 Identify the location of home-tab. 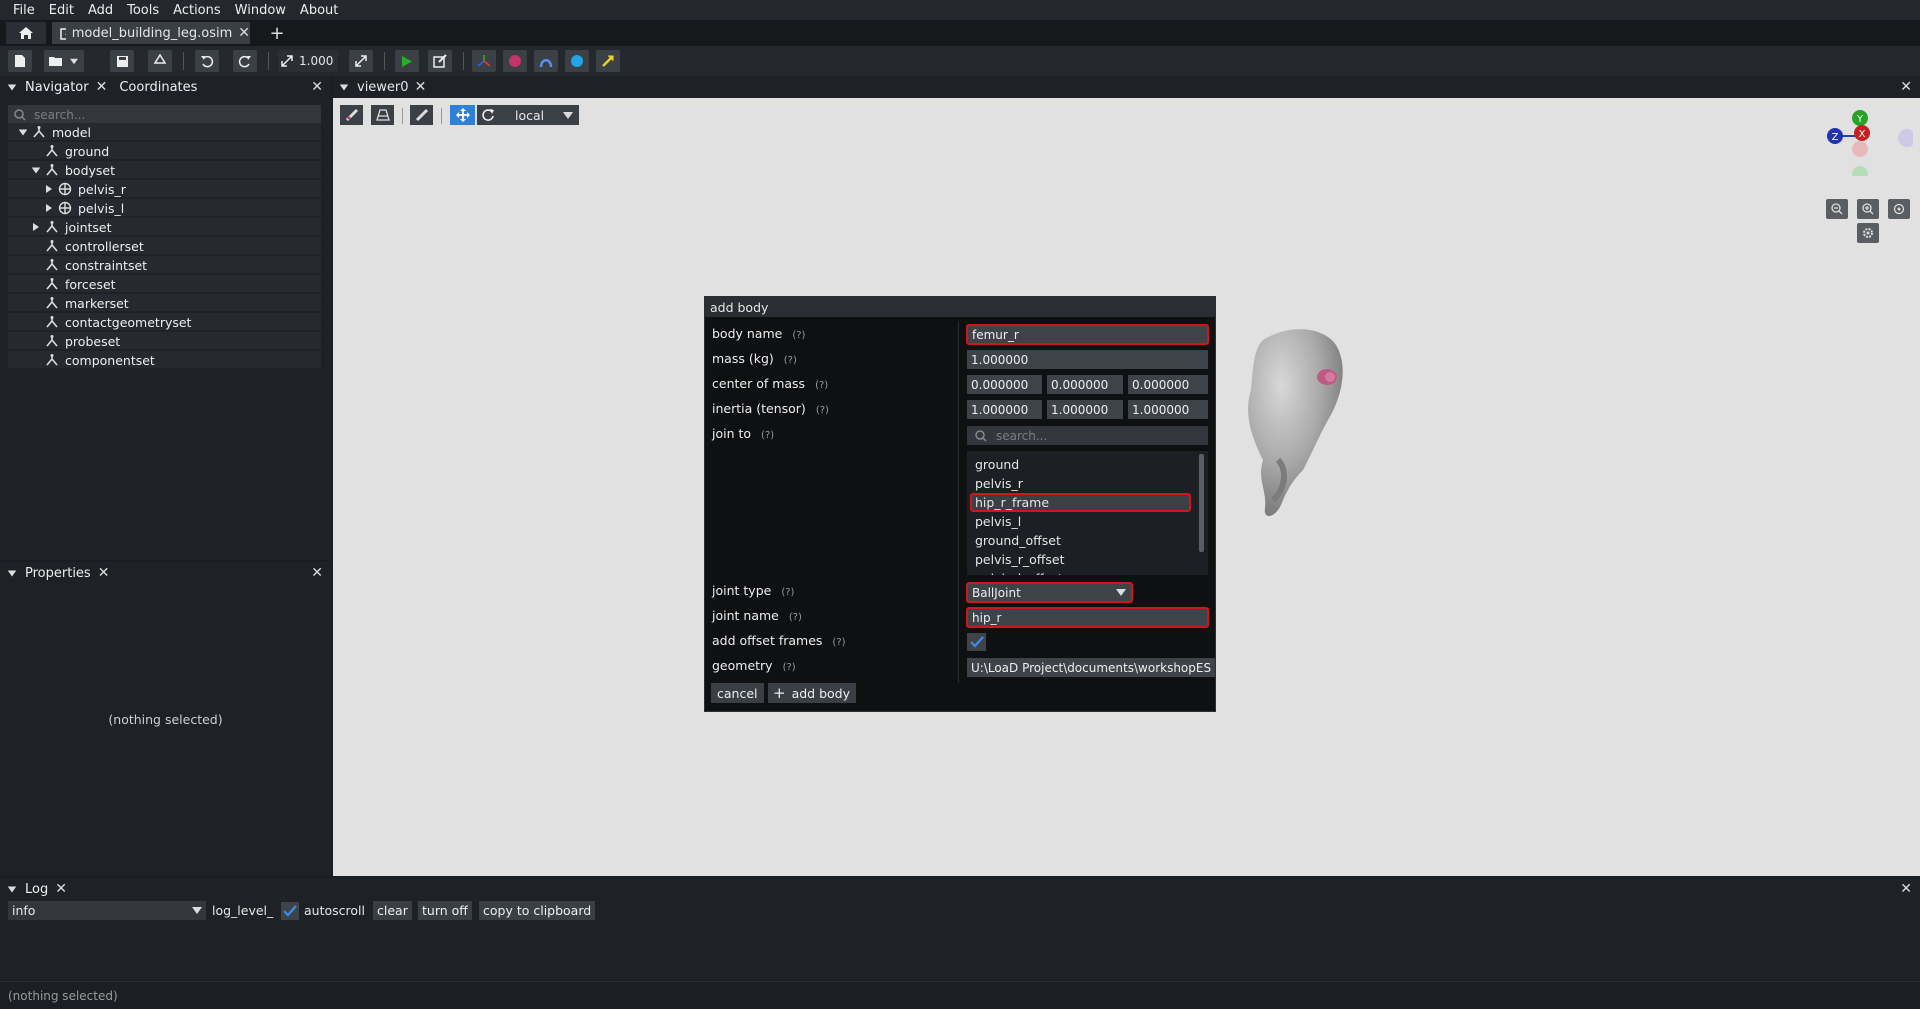
(26, 33).